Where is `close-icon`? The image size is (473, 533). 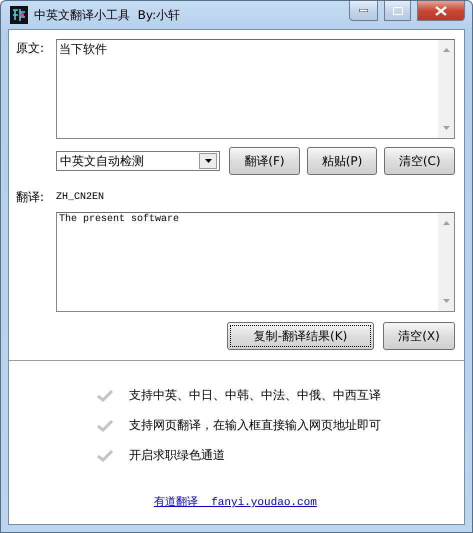
close-icon is located at coordinates (441, 11).